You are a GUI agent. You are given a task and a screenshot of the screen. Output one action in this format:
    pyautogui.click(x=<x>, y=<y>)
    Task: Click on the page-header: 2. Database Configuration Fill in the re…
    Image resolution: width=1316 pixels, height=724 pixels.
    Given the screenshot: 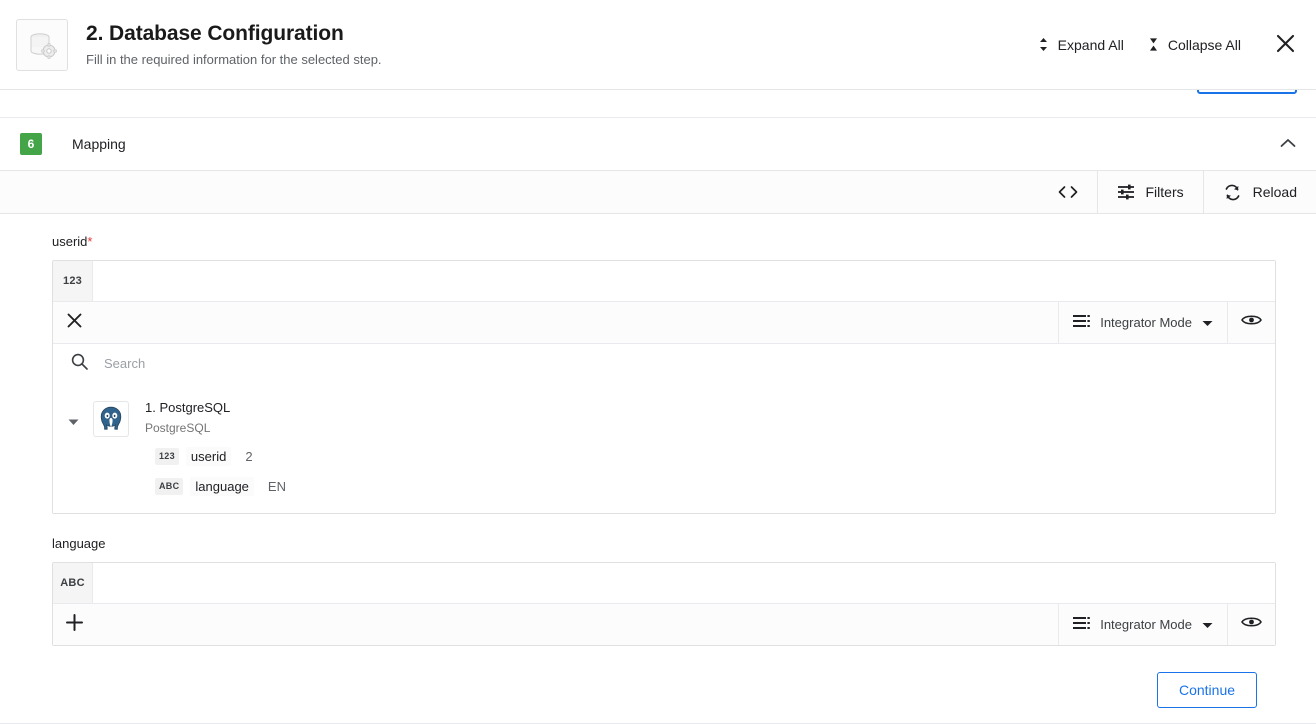 What is the action you would take?
    pyautogui.click(x=658, y=45)
    